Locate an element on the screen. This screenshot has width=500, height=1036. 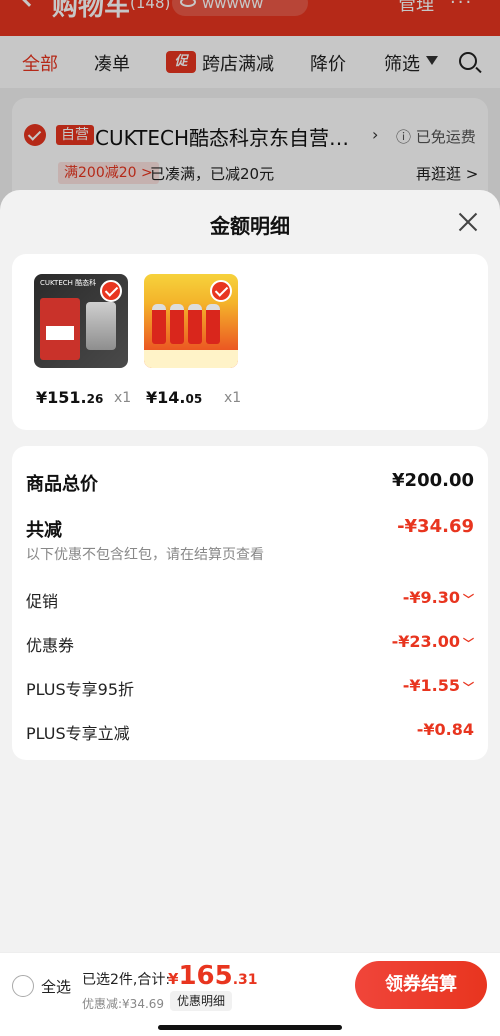
discount-detail-button: 优惠明细 is located at coordinates (201, 1001).